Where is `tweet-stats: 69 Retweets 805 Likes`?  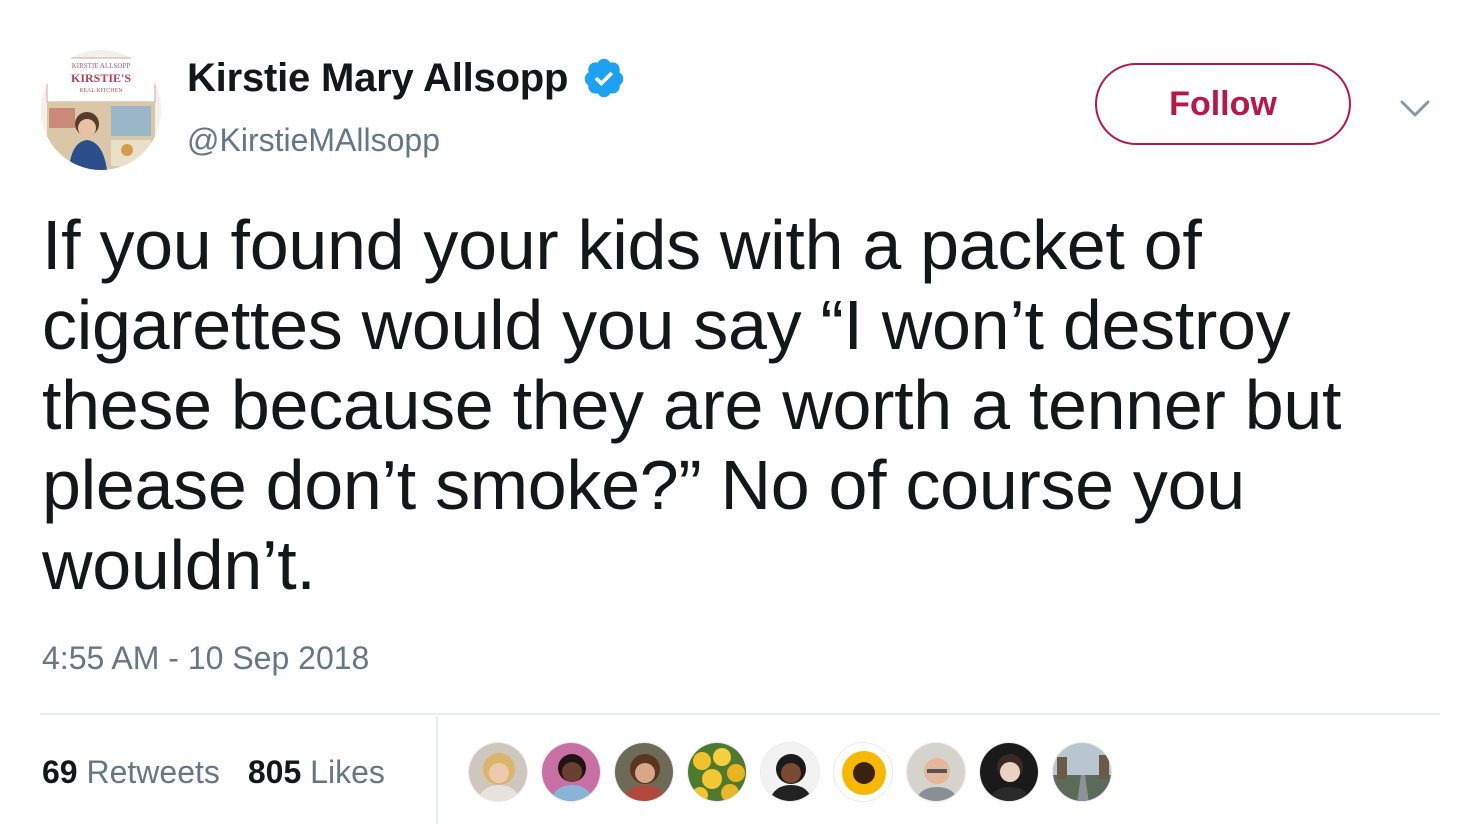 tweet-stats: 69 Retweets 805 Likes is located at coordinates (213, 772).